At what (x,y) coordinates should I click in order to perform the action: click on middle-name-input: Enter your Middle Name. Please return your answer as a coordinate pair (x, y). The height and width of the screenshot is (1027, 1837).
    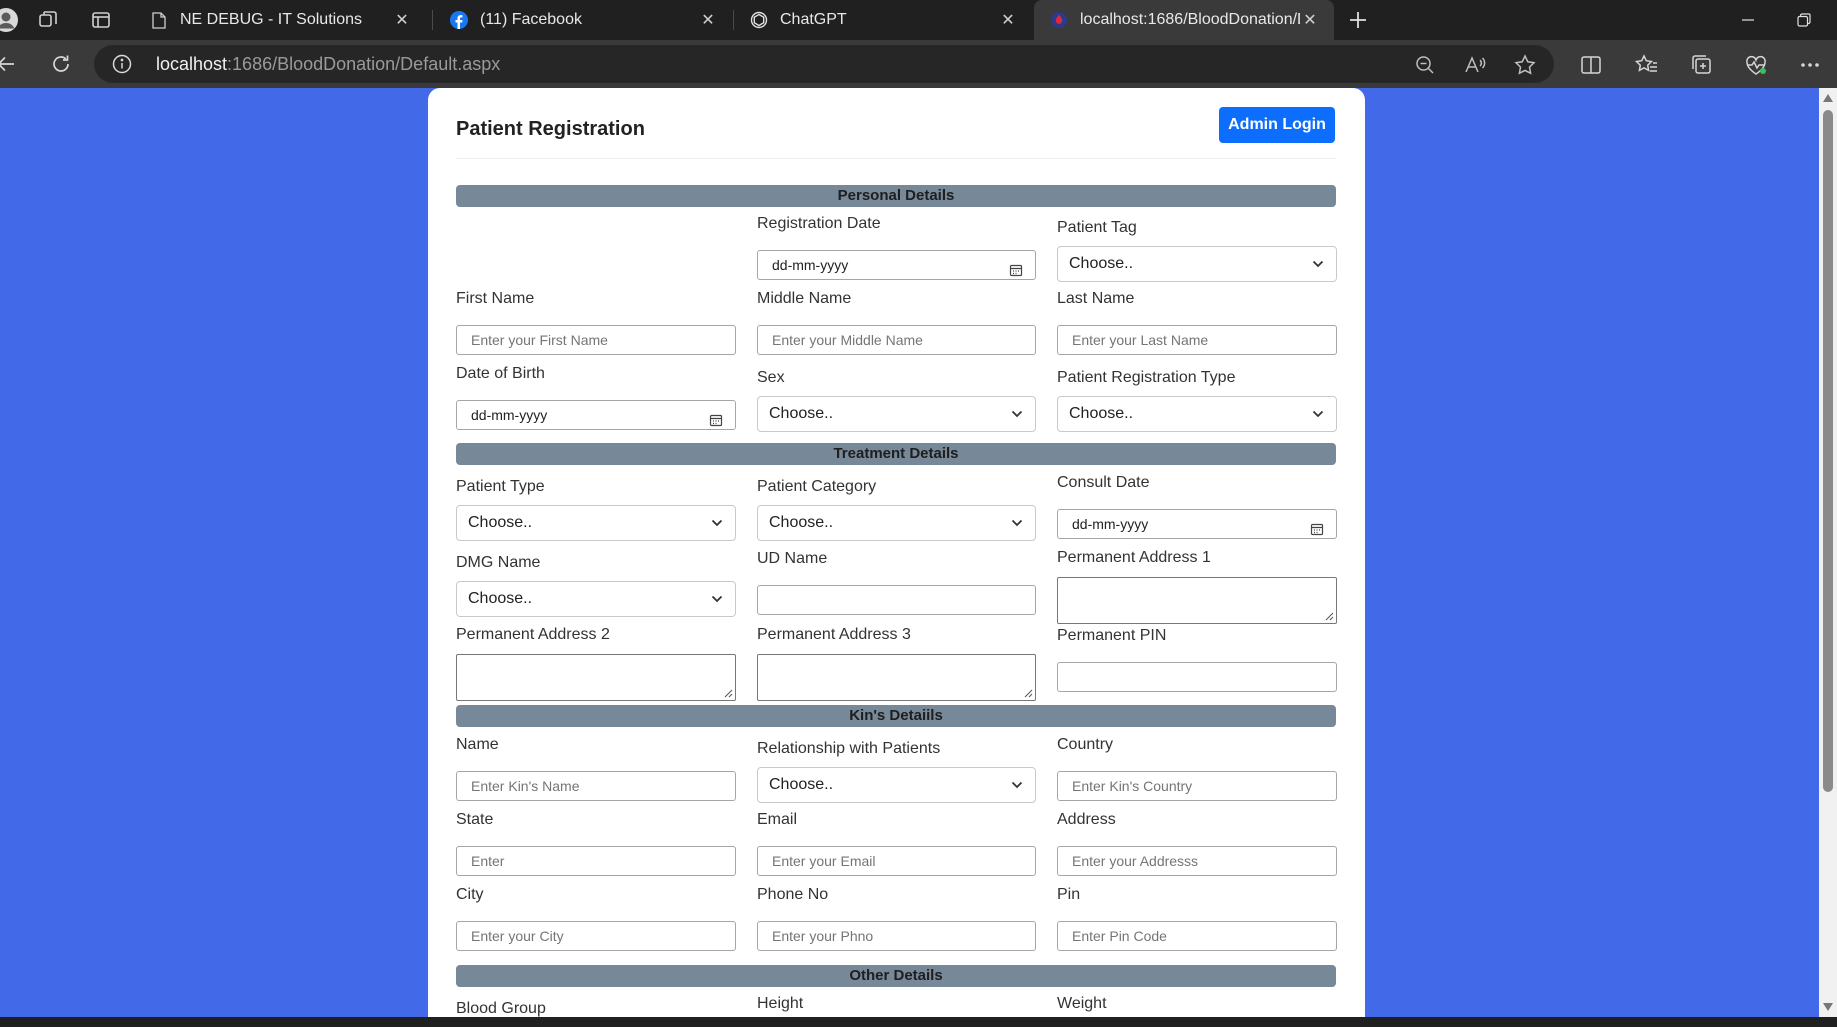
    Looking at the image, I should click on (896, 340).